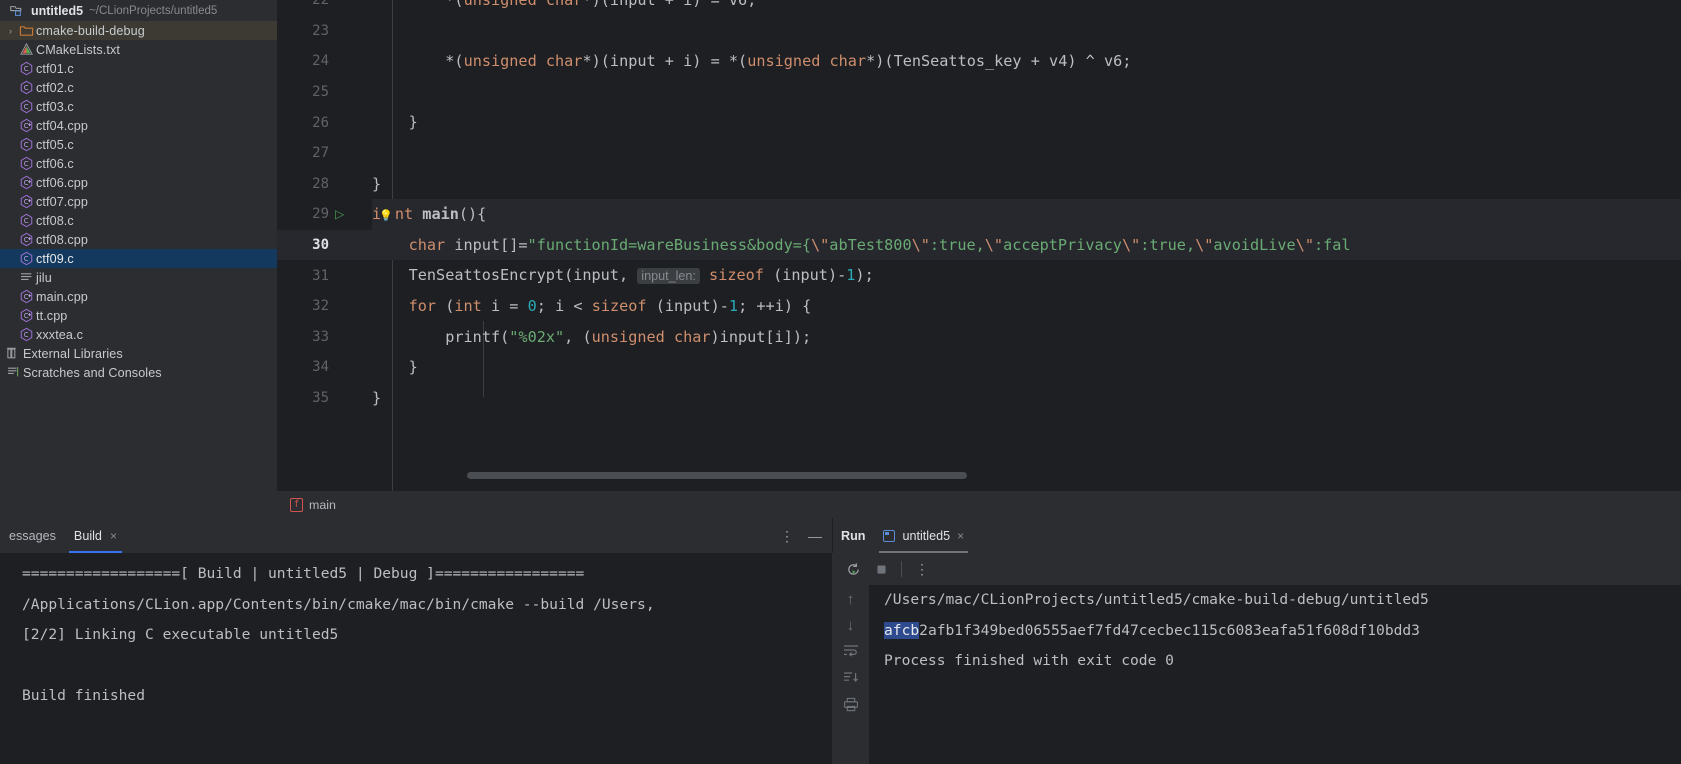 The width and height of the screenshot is (1681, 764). What do you see at coordinates (416, 535) in the screenshot?
I see `build-tab-strip: essages Build ×` at bounding box center [416, 535].